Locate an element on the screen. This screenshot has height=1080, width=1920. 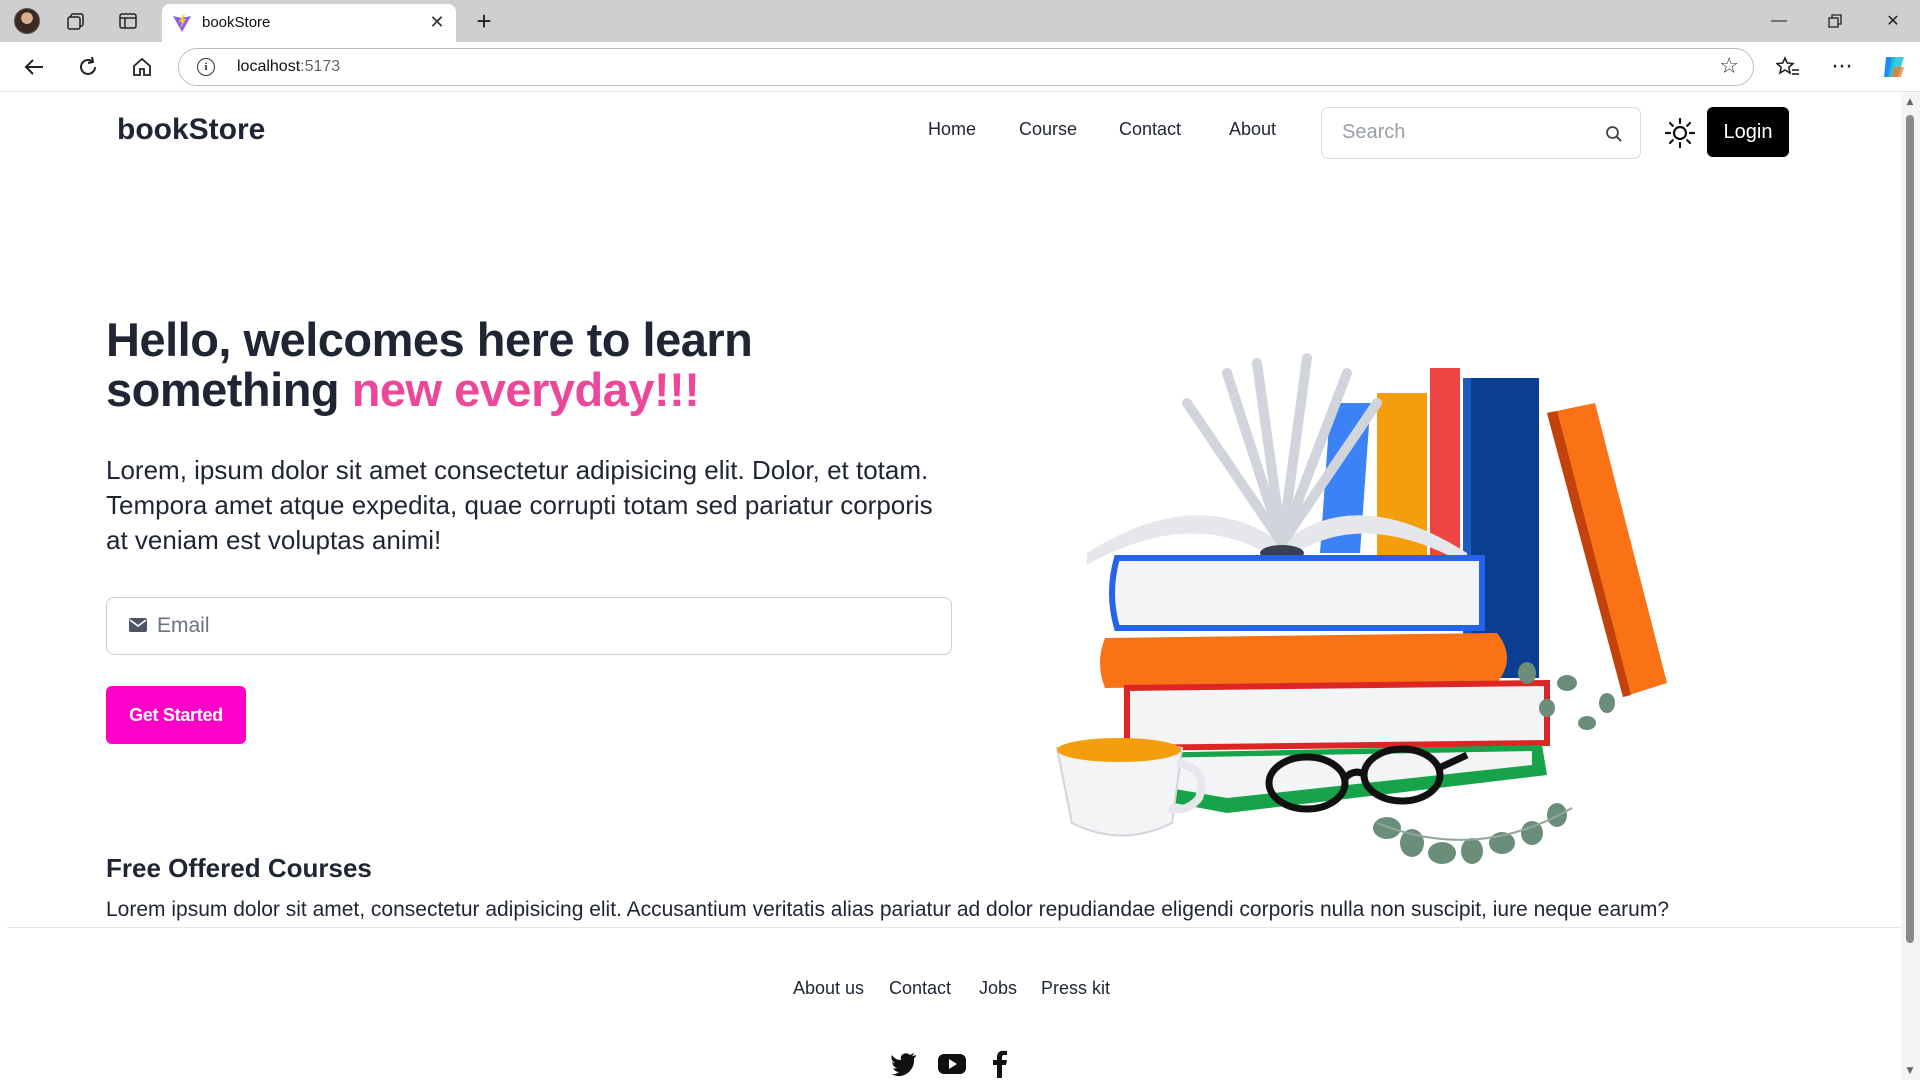
login-button: Login is located at coordinates (1748, 132).